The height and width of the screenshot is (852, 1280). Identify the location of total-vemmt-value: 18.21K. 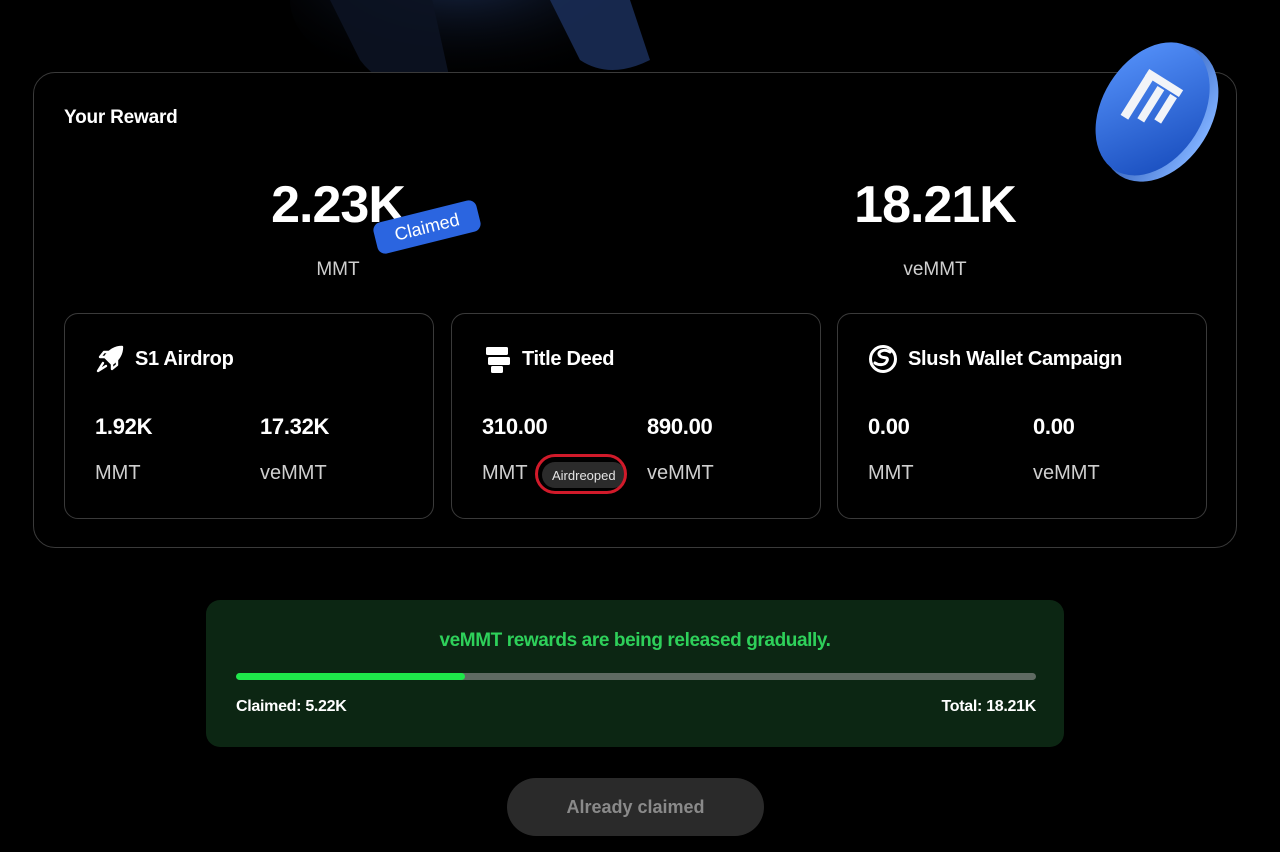
(935, 205).